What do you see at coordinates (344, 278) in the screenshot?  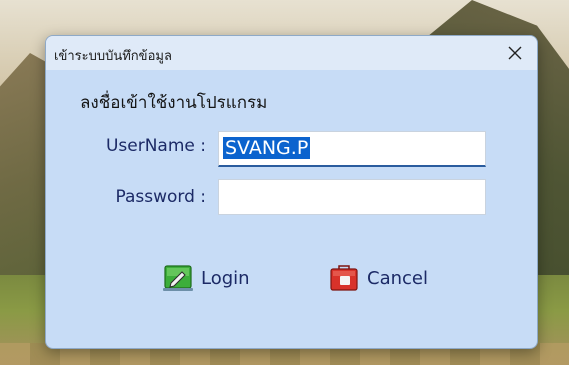 I see `cancel-icon` at bounding box center [344, 278].